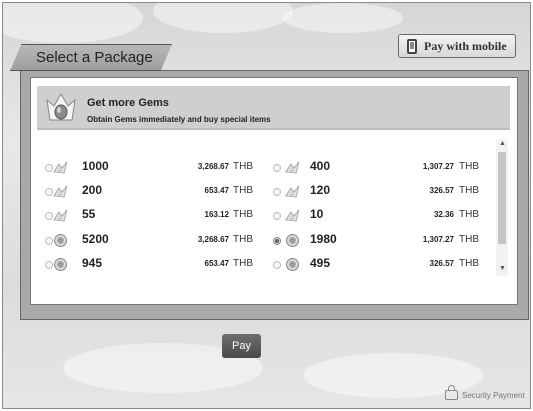  What do you see at coordinates (317, 214) in the screenshot?
I see `package-amount: 10` at bounding box center [317, 214].